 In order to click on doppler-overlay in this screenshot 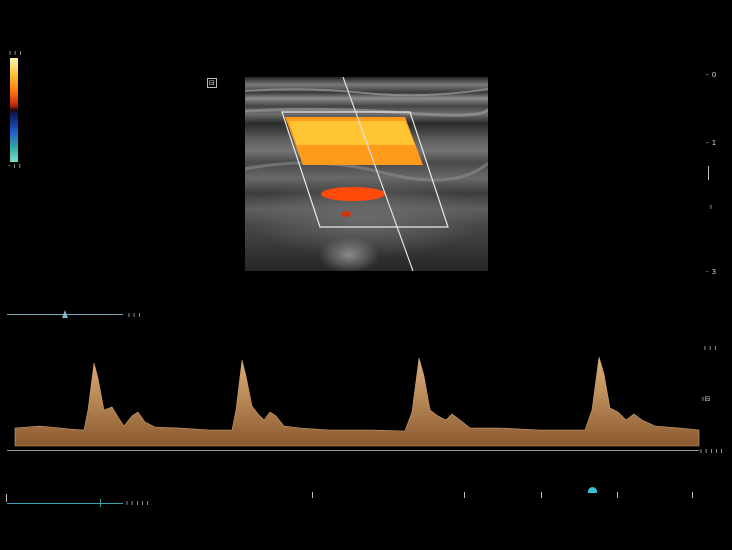, I will do `click(366, 174)`.